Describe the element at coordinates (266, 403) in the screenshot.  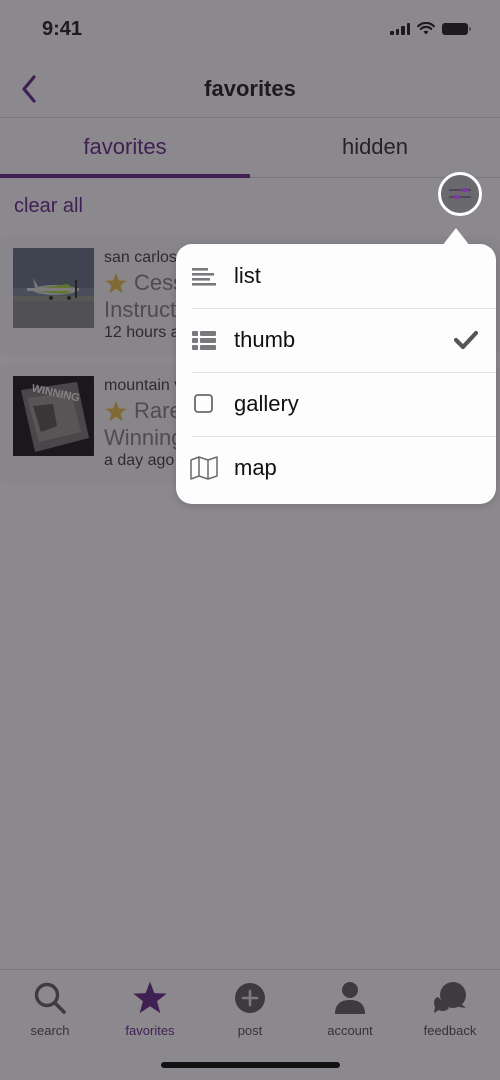
I see `menu-item-label: gallery` at that location.